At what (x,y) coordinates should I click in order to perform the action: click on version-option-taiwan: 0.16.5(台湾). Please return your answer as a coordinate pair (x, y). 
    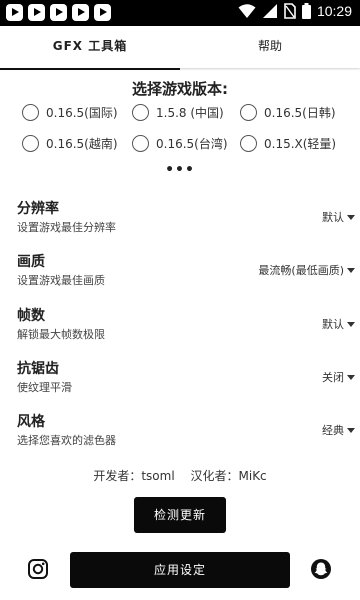
    Looking at the image, I should click on (186, 143).